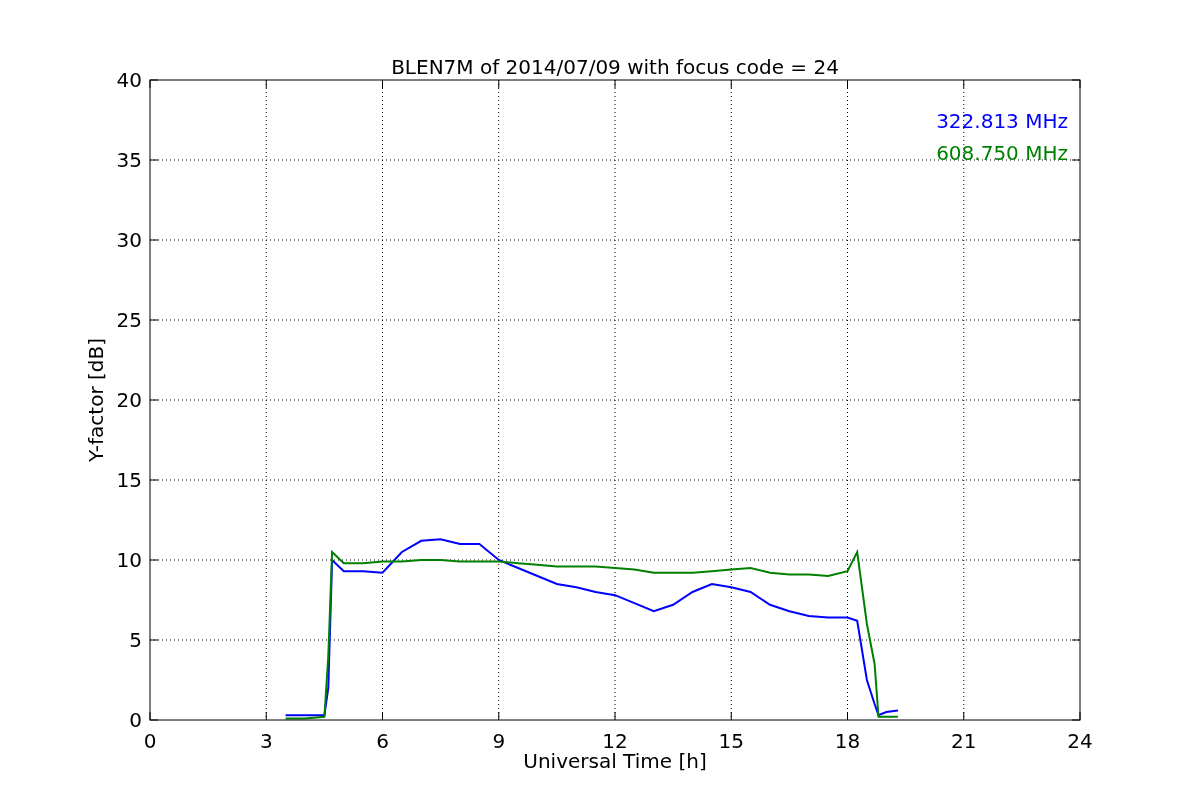 The image size is (1200, 800). Describe the element at coordinates (382, 741) in the screenshot. I see `x-tick-label: 6` at that location.